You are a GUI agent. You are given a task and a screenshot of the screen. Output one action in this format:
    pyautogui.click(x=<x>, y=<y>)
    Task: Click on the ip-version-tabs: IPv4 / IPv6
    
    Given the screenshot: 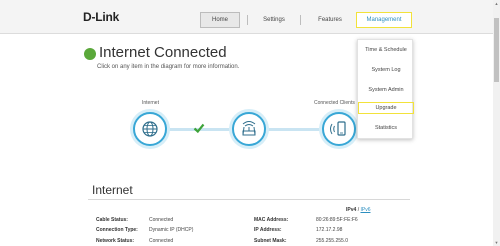 What is the action you would take?
    pyautogui.click(x=358, y=210)
    